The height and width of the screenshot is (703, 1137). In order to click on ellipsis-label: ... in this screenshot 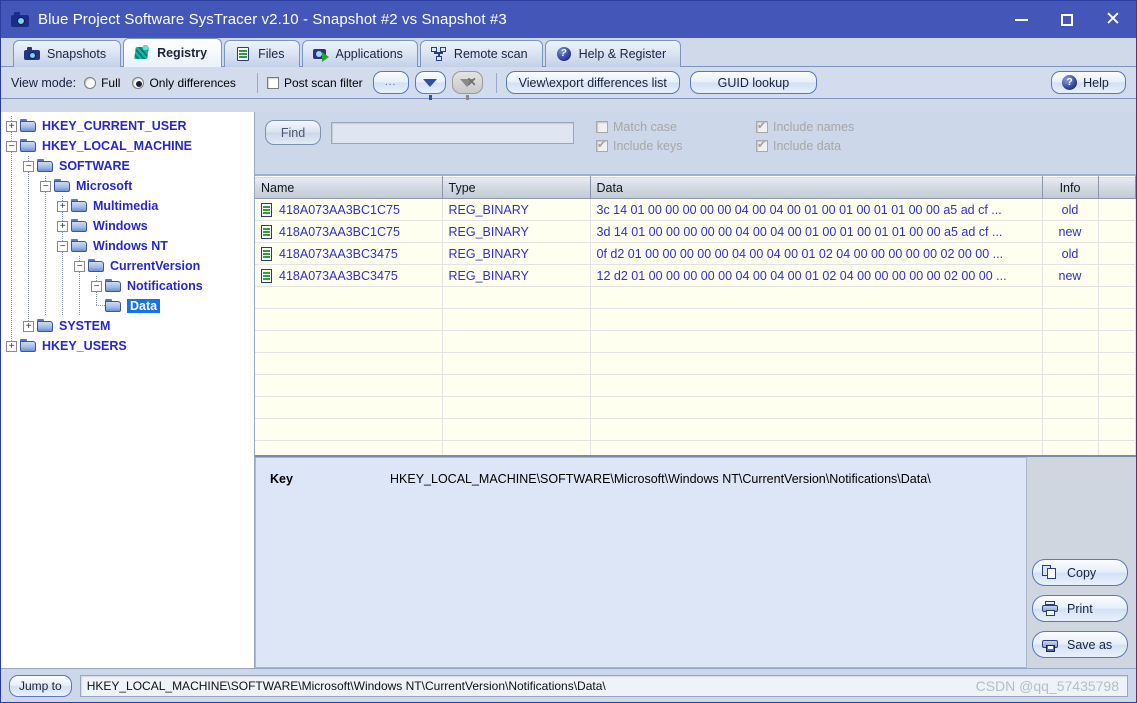, I will do `click(390, 82)`.